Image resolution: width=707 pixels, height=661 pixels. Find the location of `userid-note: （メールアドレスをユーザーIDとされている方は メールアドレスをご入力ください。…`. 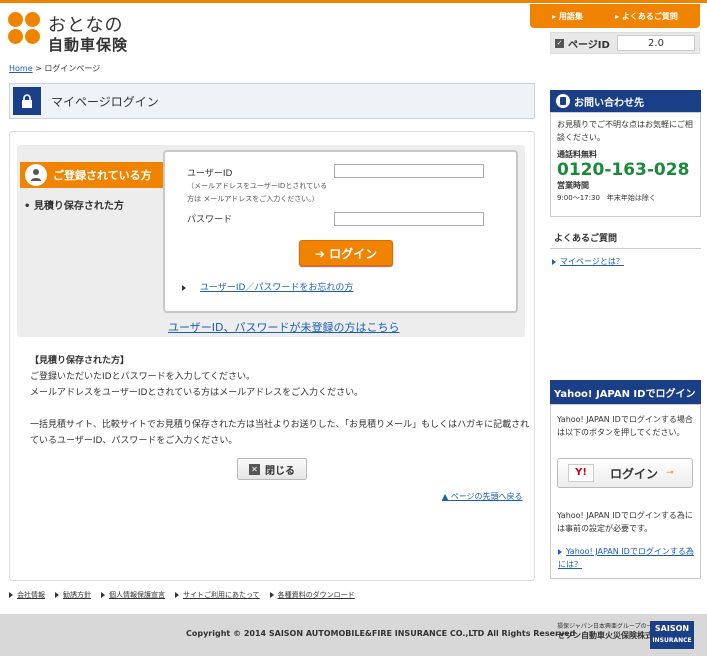

userid-note: （メールアドレスをユーザーIDとされている方は メールアドレスをご入力ください。… is located at coordinates (257, 192).